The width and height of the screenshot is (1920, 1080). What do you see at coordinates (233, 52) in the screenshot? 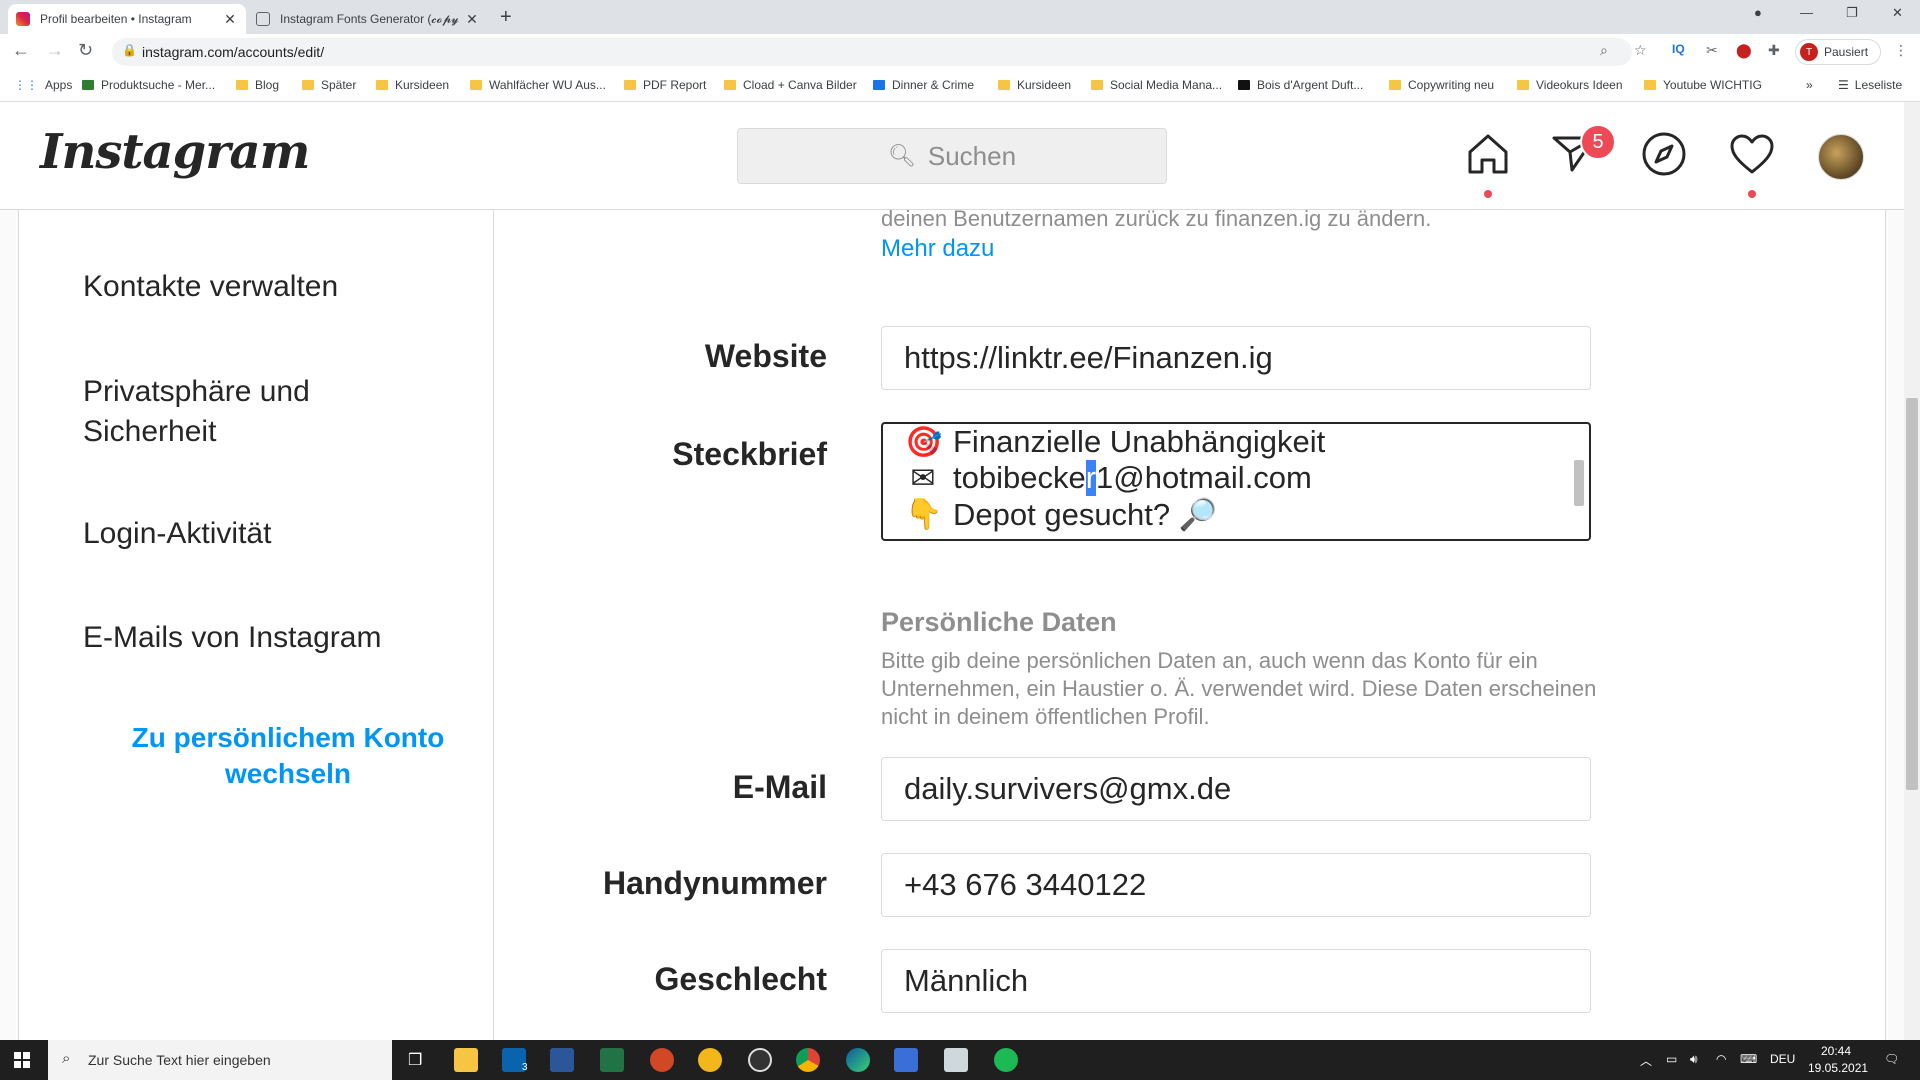
I see `url-text: instagram.com/accounts/edit/` at bounding box center [233, 52].